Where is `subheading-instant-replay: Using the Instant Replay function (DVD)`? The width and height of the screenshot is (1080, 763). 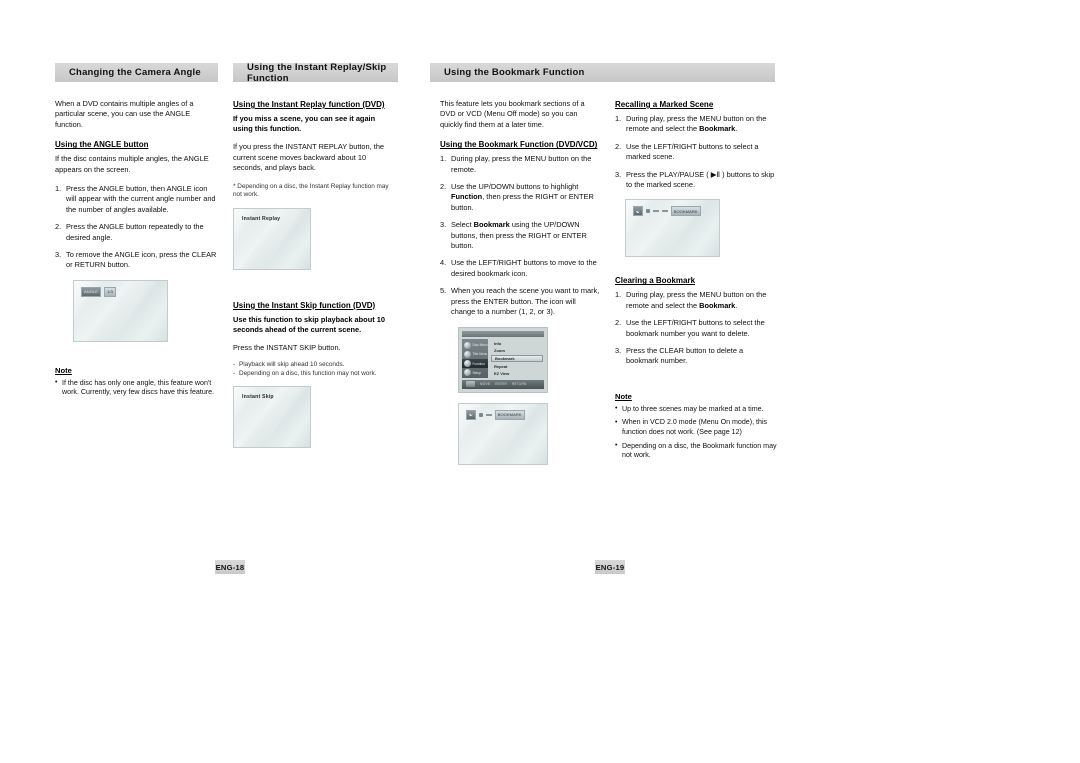 subheading-instant-replay: Using the Instant Replay function (DVD) is located at coordinates (309, 104).